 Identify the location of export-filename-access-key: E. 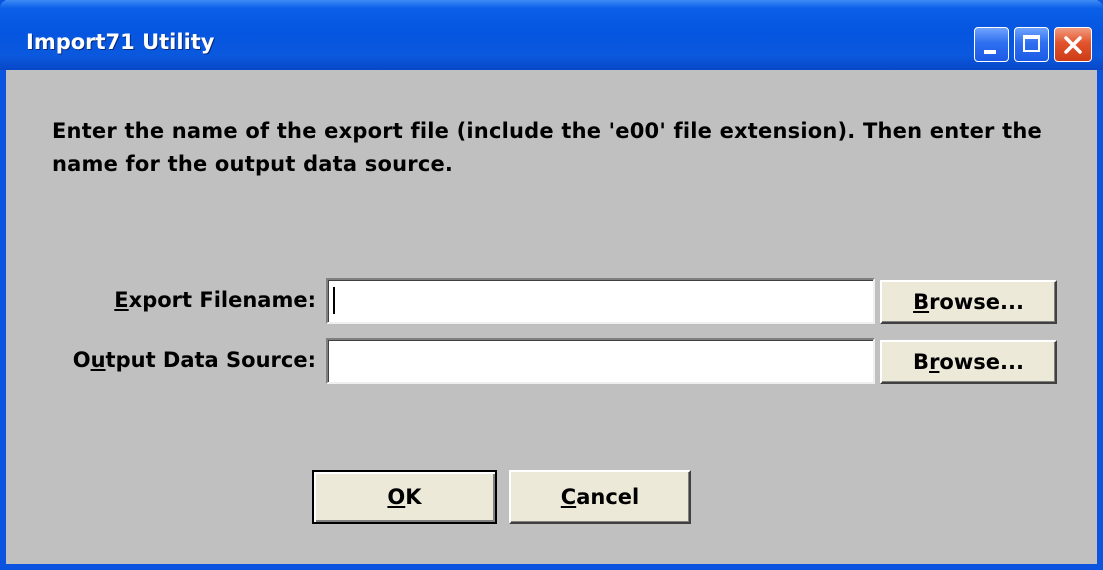
(121, 300).